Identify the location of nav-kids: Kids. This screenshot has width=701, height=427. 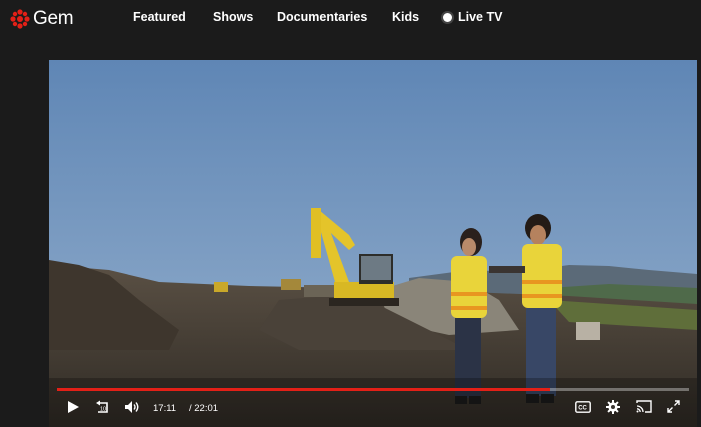
(405, 17).